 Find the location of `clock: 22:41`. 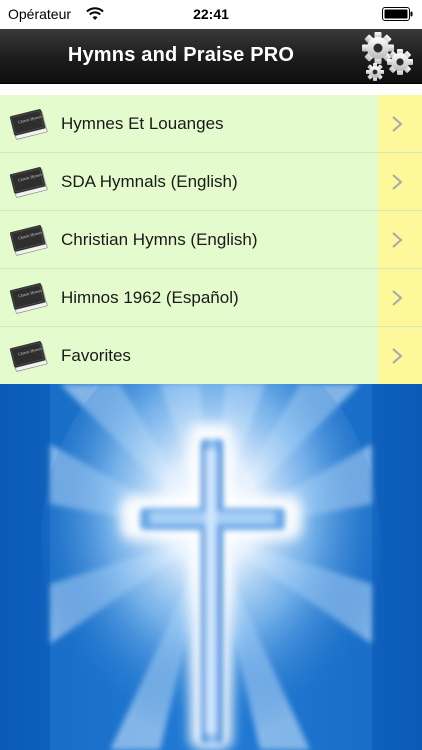

clock: 22:41 is located at coordinates (211, 14).